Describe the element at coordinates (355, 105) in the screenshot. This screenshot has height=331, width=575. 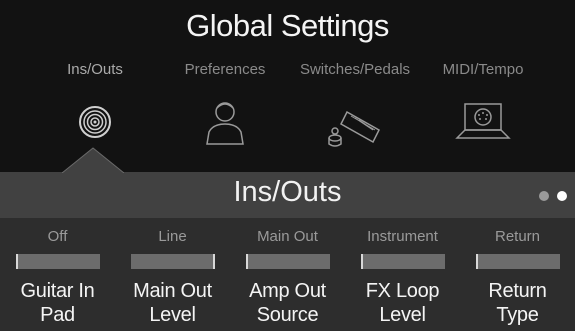
I see `tab-switches-pedals: Switches/Pedals` at that location.